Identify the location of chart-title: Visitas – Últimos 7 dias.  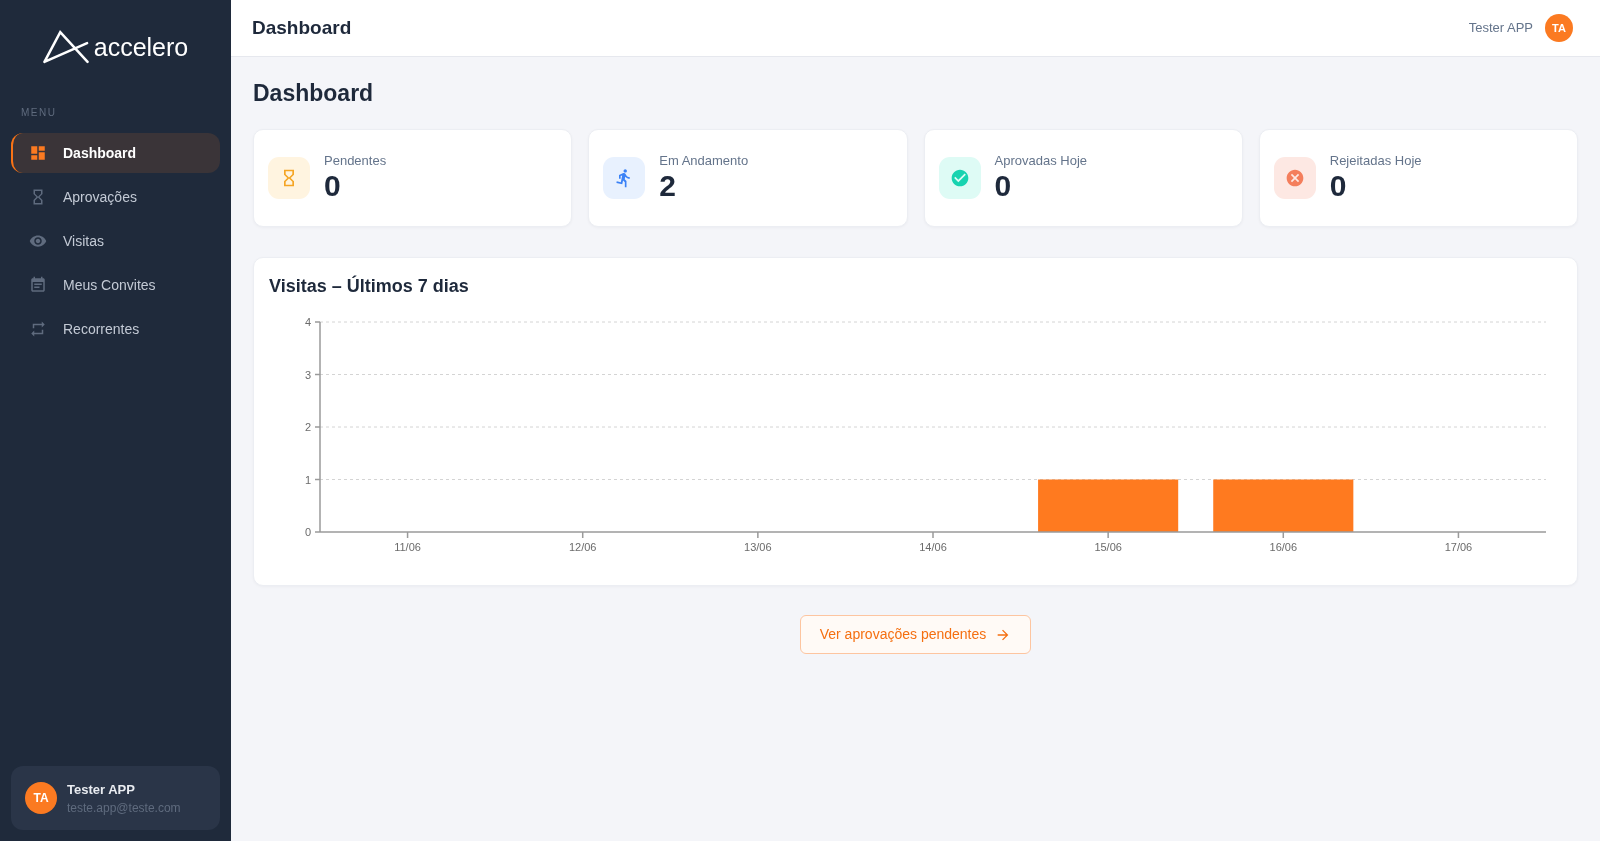
(369, 286).